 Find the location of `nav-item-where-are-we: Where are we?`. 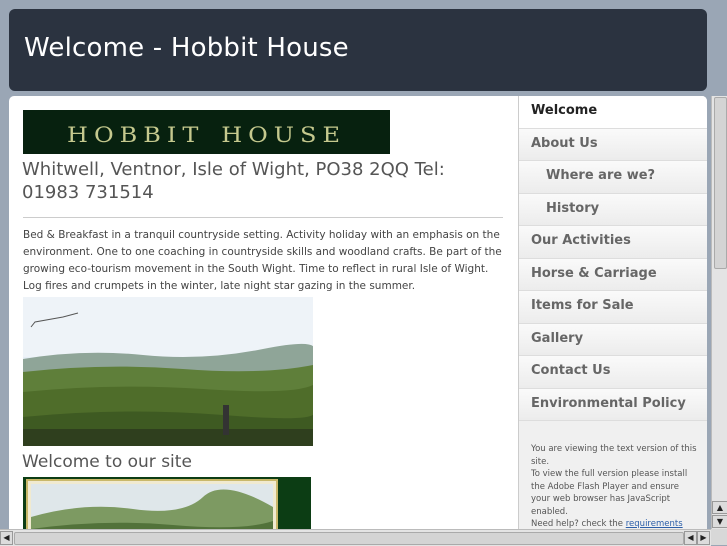

nav-item-where-are-we: Where are we? is located at coordinates (613, 177).